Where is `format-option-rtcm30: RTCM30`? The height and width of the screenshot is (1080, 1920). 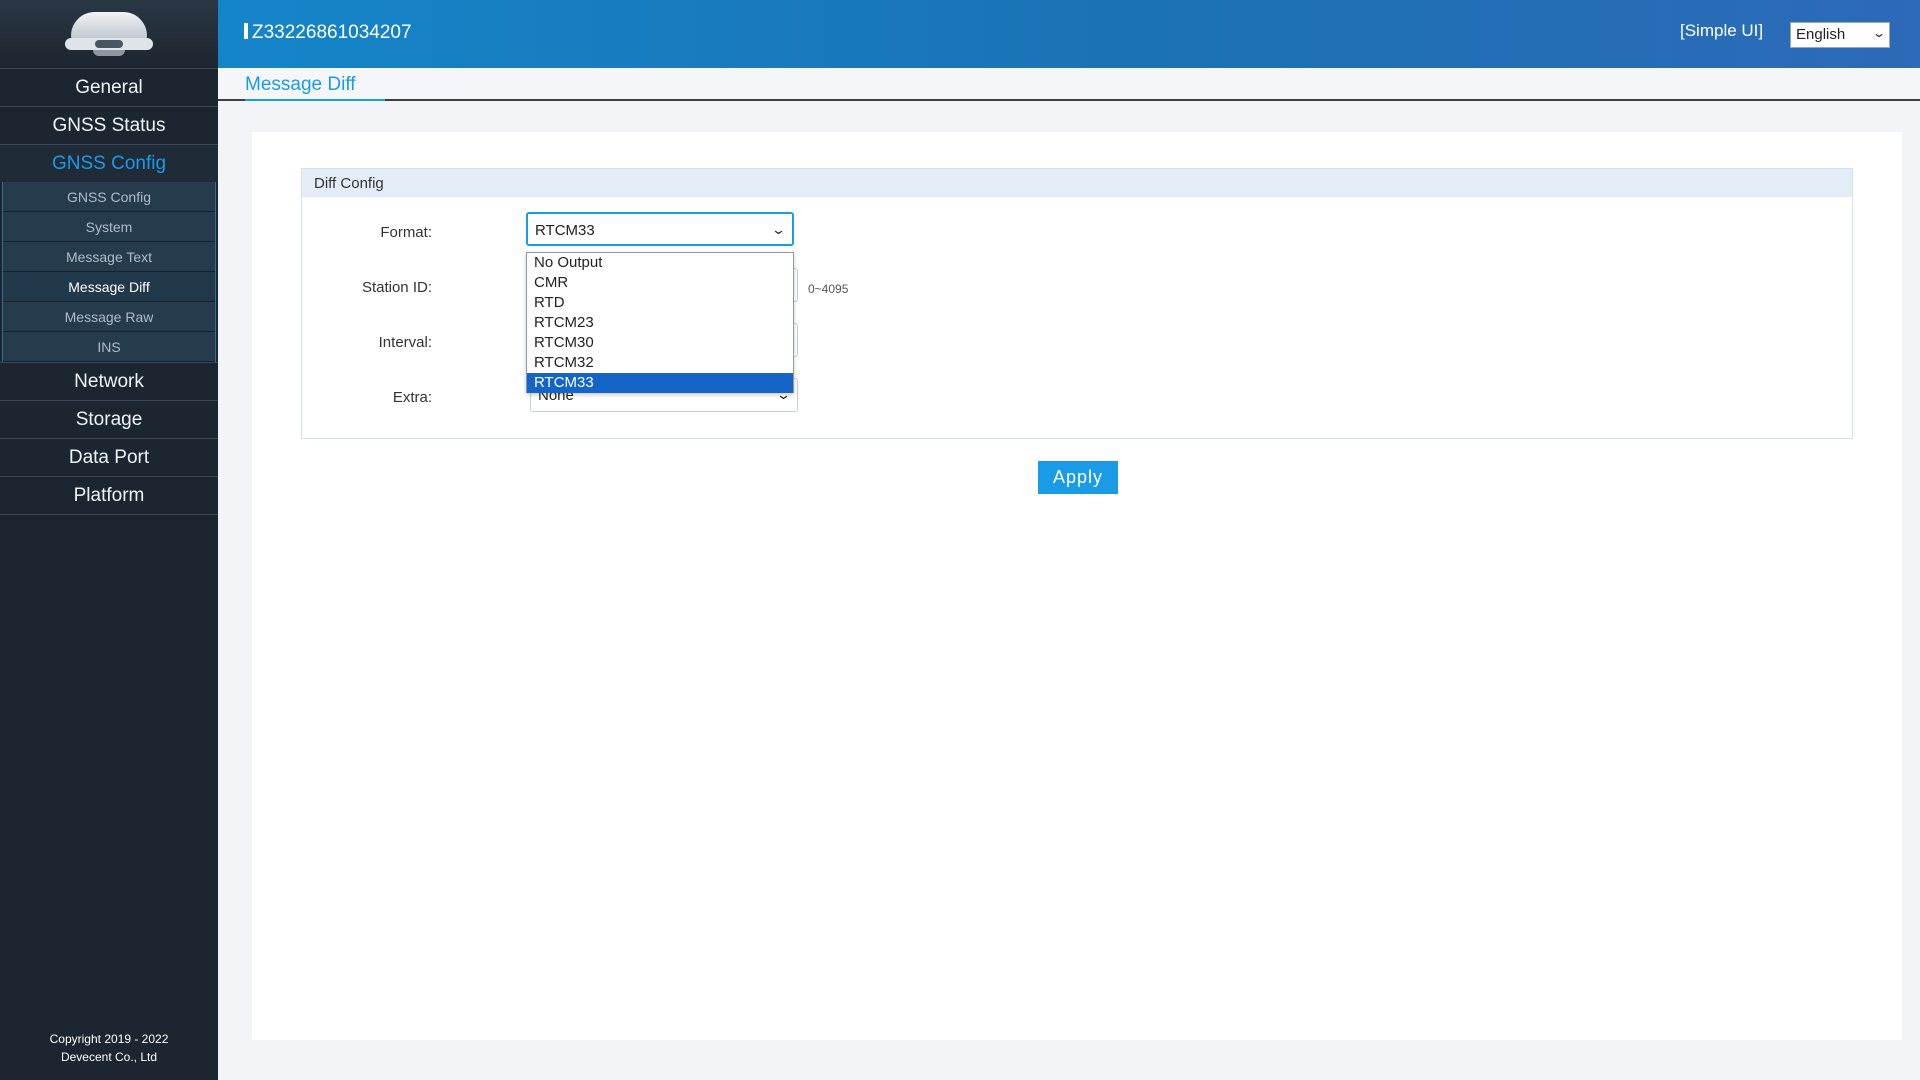 format-option-rtcm30: RTCM30 is located at coordinates (660, 343).